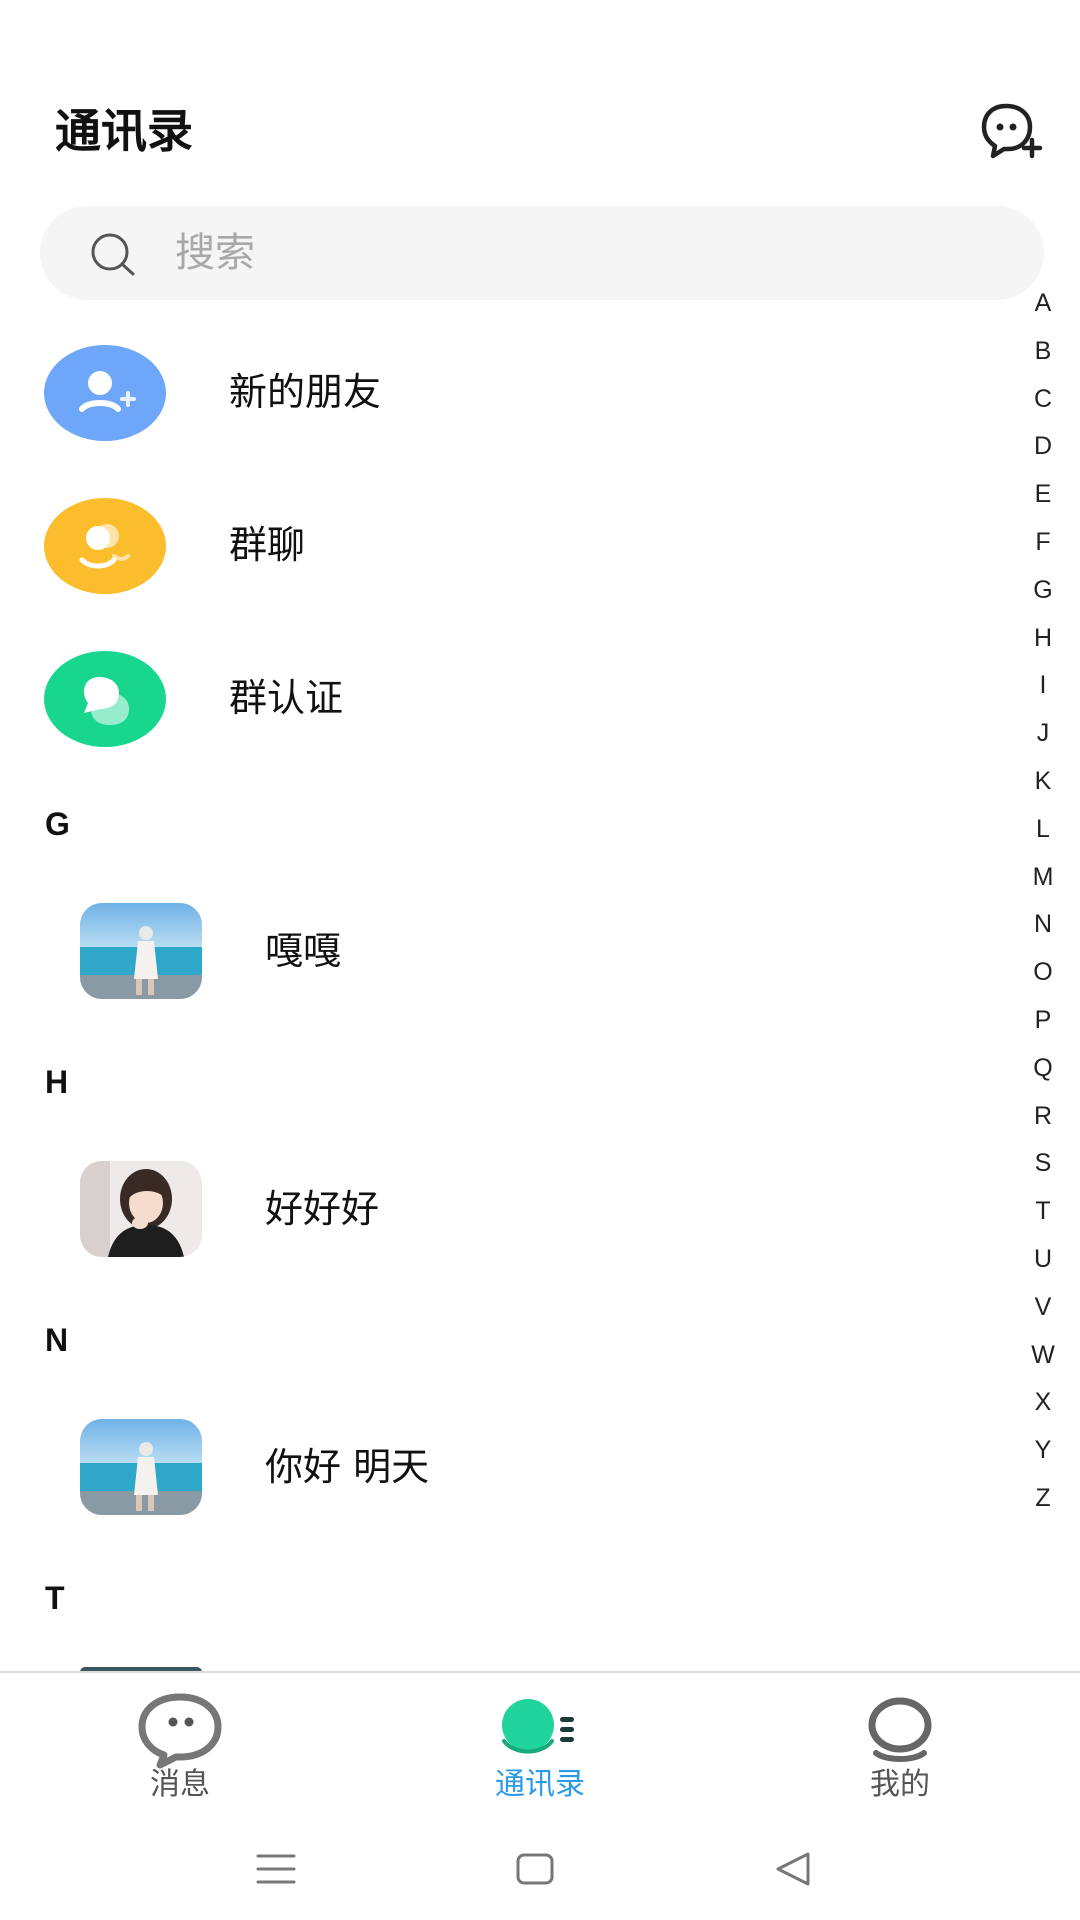 The height and width of the screenshot is (1920, 1080). Describe the element at coordinates (180, 1784) in the screenshot. I see `tab-messages-label: 消息` at that location.